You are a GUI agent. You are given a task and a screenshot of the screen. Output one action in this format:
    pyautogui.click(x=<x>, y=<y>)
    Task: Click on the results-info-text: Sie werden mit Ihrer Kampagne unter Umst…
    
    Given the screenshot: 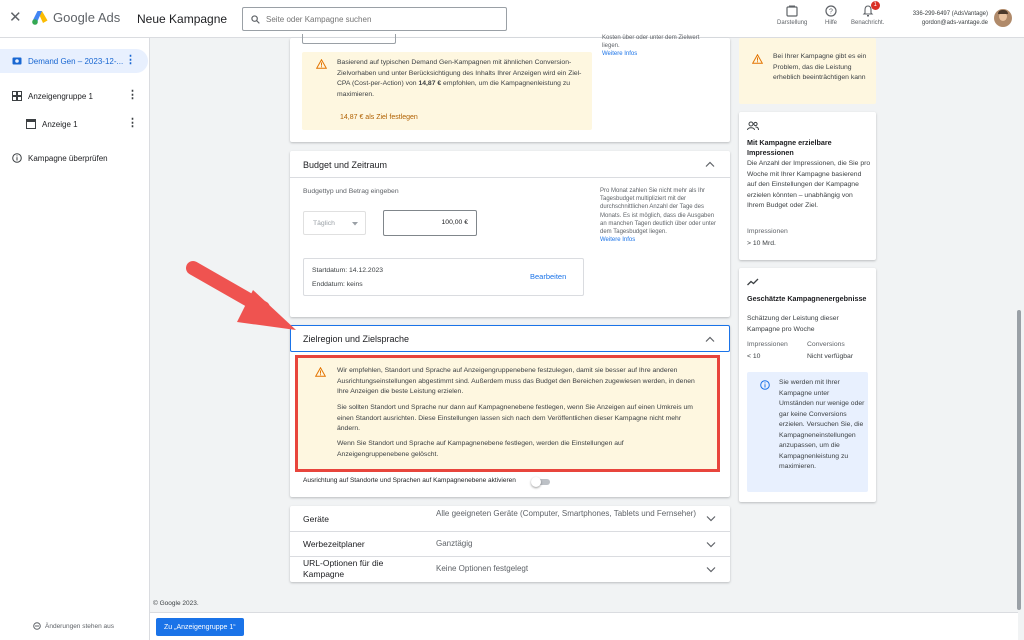 What is the action you would take?
    pyautogui.click(x=822, y=424)
    